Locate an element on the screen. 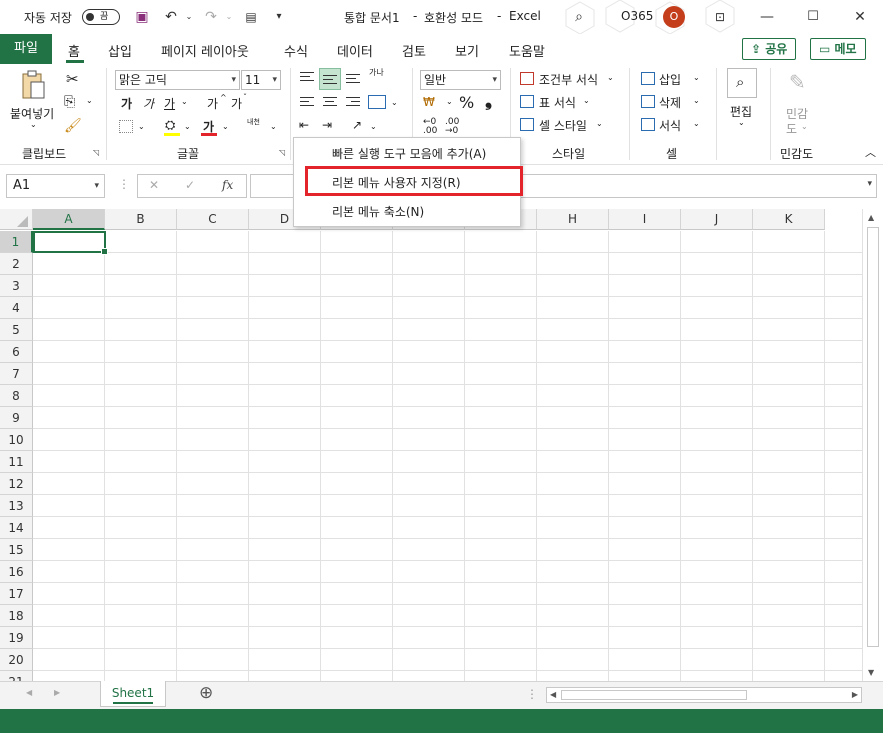 This screenshot has height=733, width=883. scroll-down-icon: ▼ is located at coordinates (871, 672).